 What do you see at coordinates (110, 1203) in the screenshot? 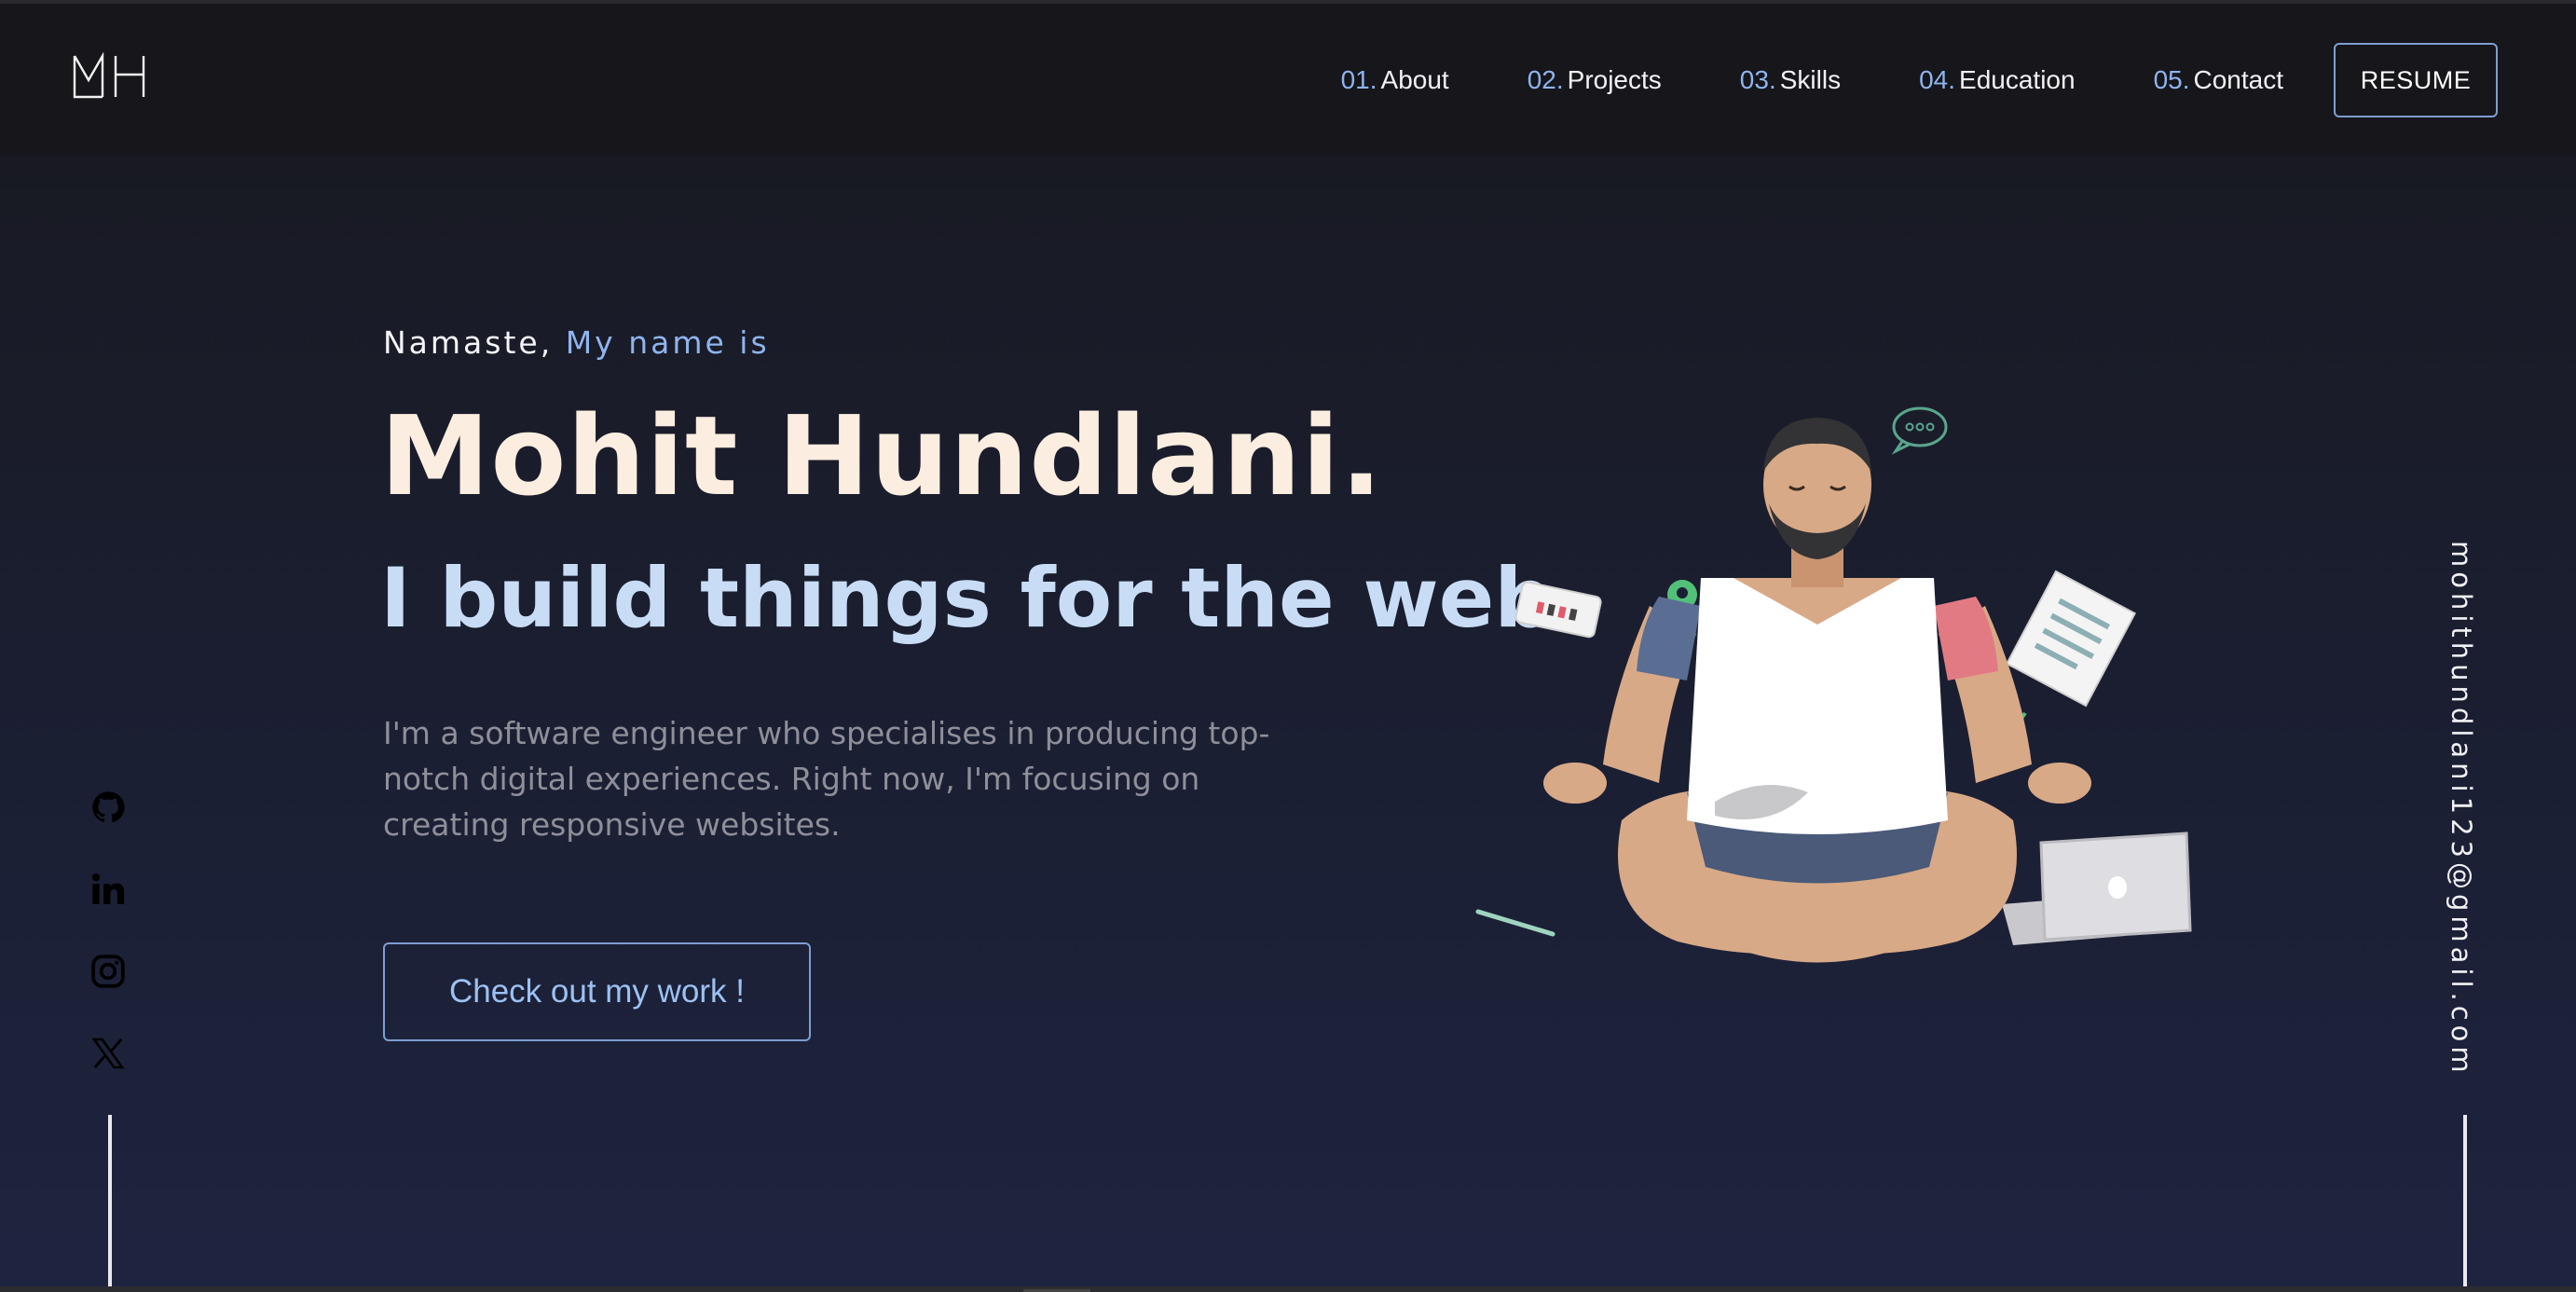
I see `social-divider-line` at bounding box center [110, 1203].